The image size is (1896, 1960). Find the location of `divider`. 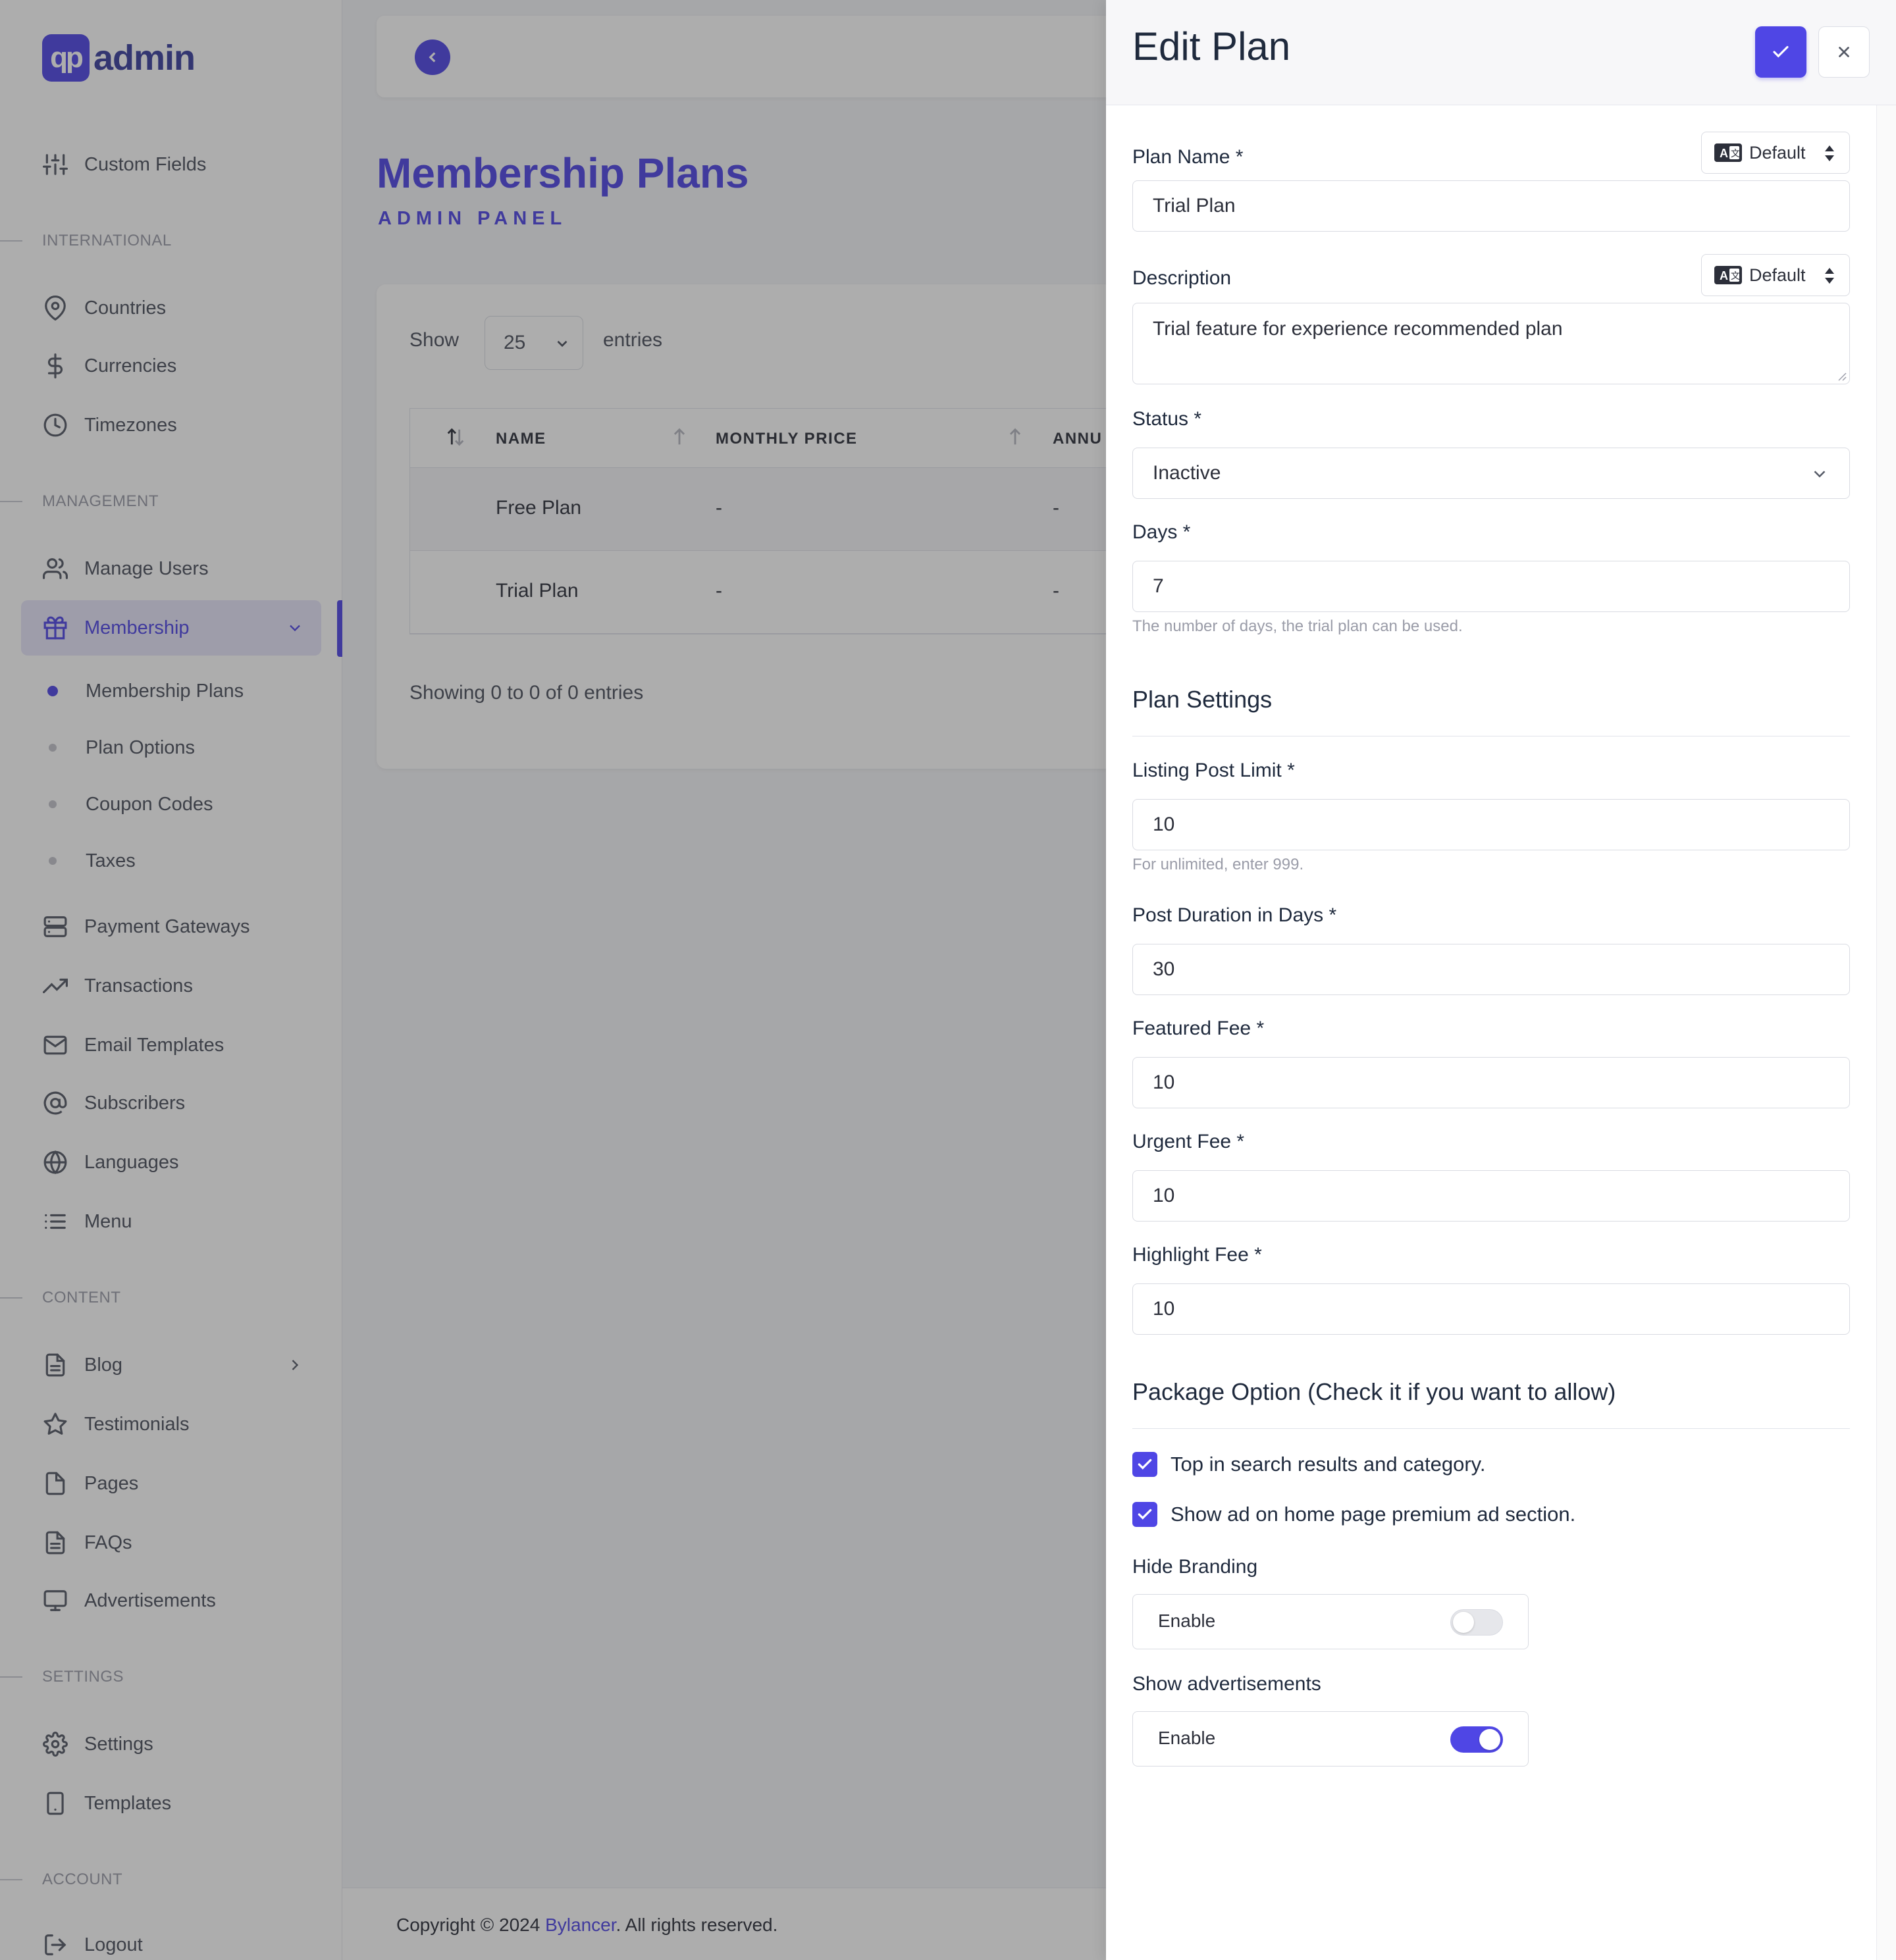

divider is located at coordinates (1491, 1428).